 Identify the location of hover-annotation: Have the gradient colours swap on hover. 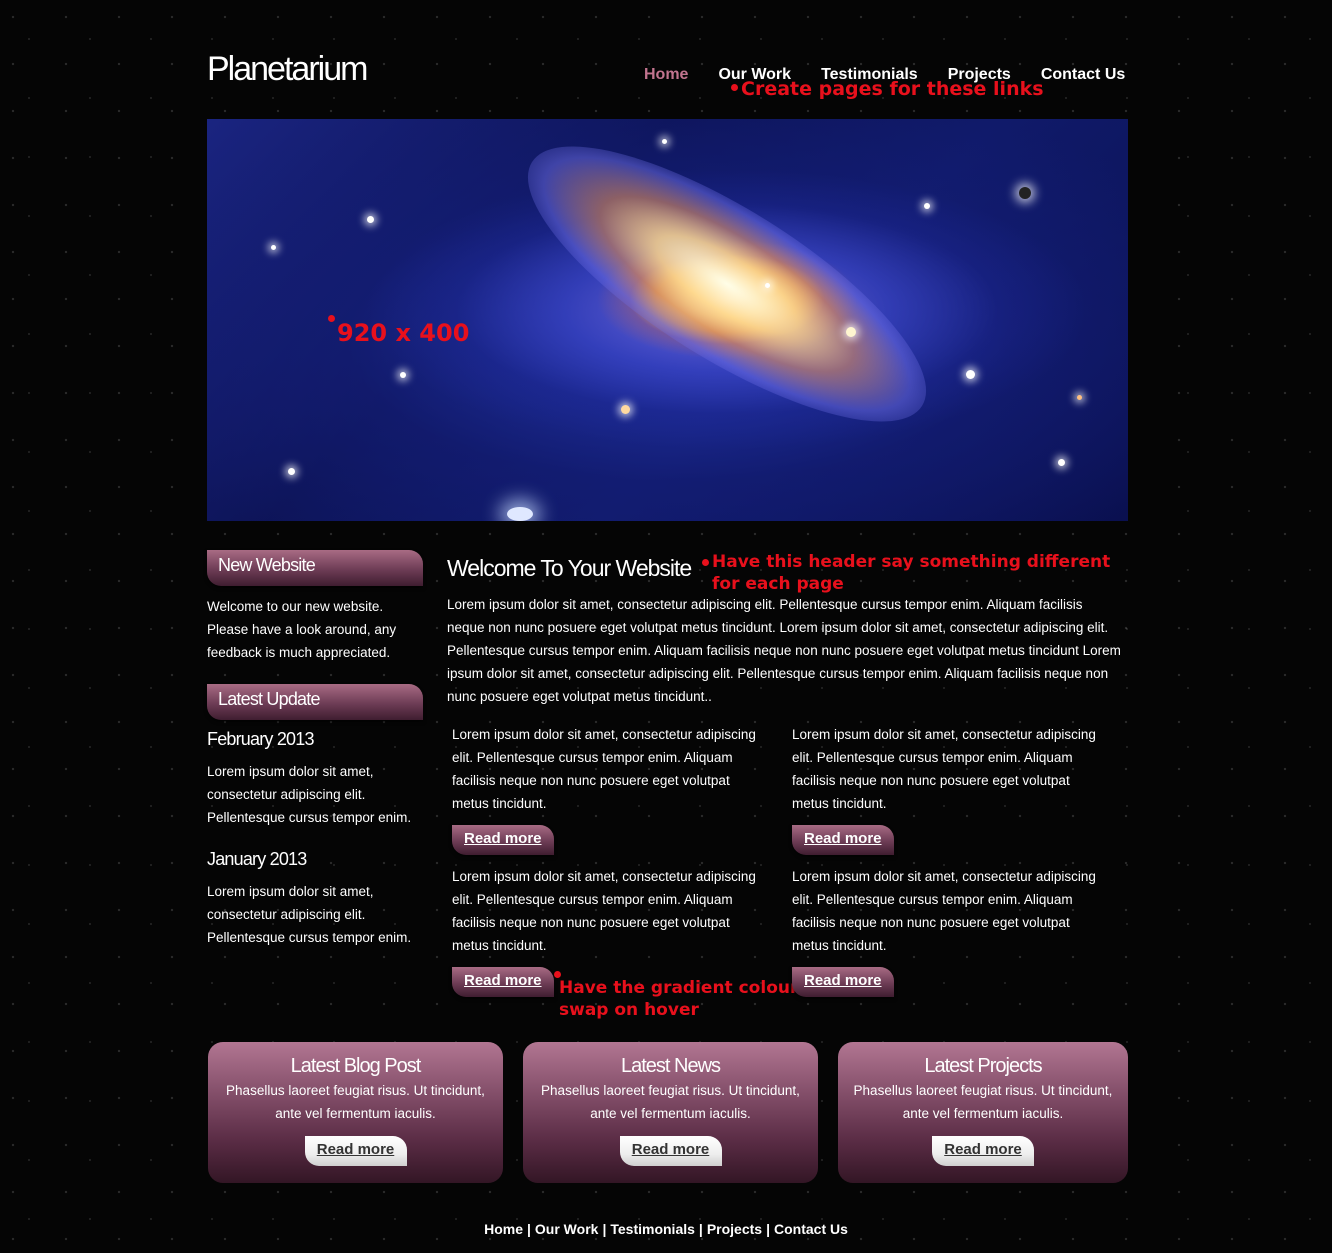
(681, 996).